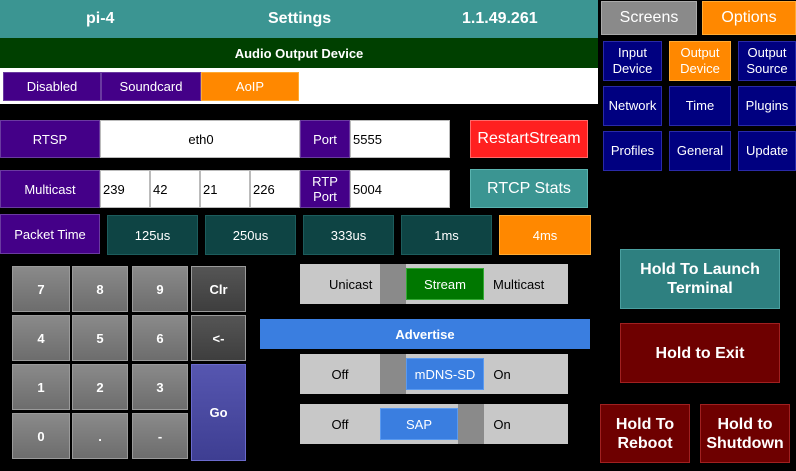  I want to click on packet-time-125us: 125us, so click(152, 235).